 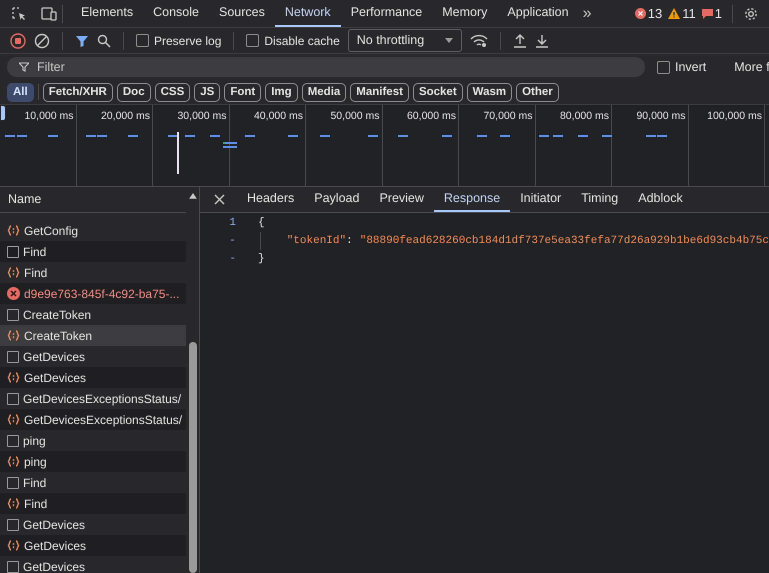 I want to click on network-conditions-icon, so click(x=479, y=41).